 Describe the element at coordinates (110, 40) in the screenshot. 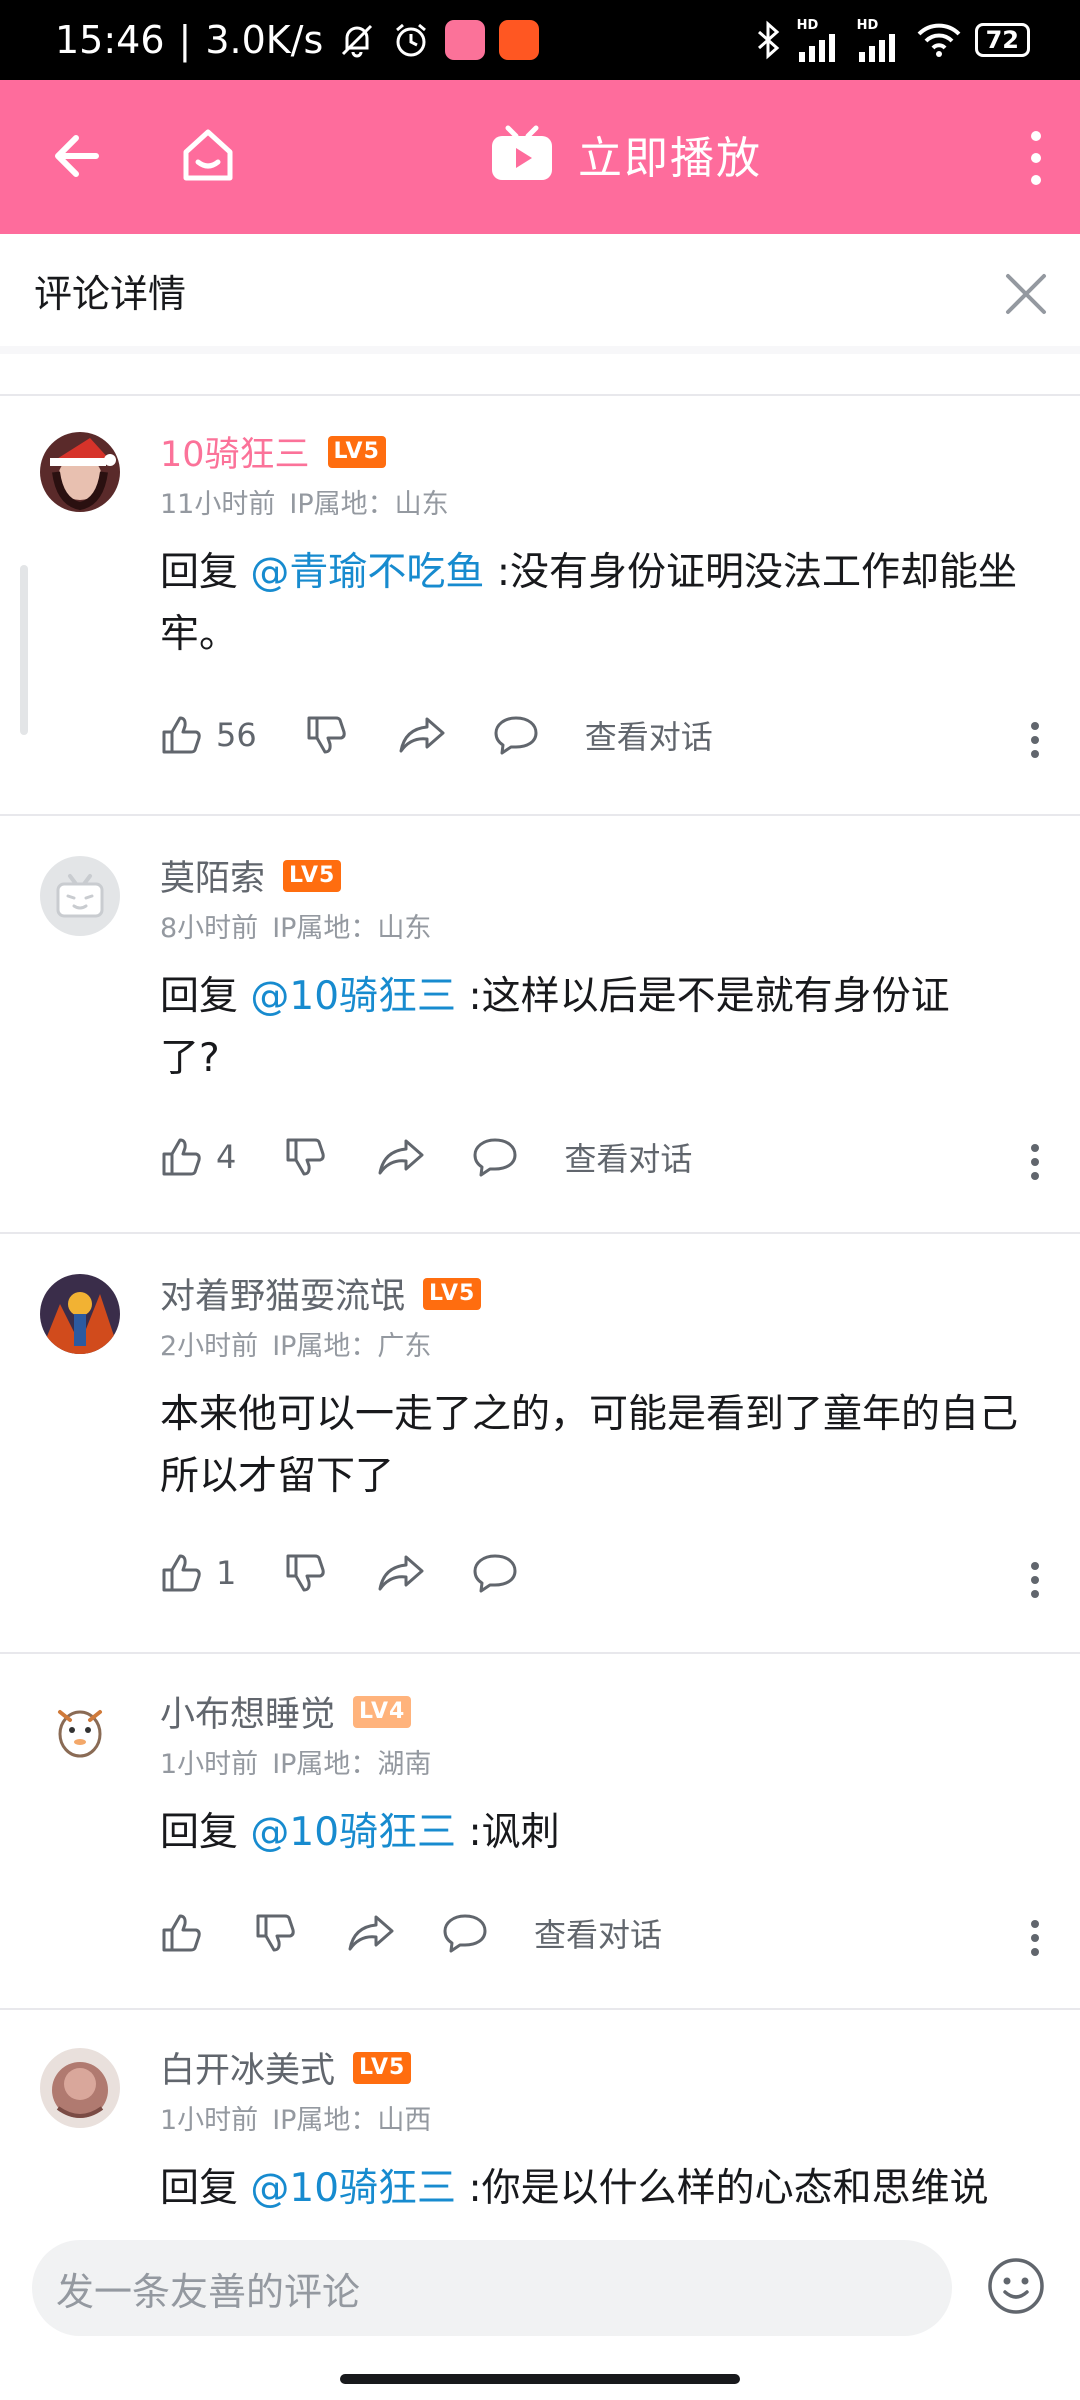

I see `status-time: 15:46` at that location.